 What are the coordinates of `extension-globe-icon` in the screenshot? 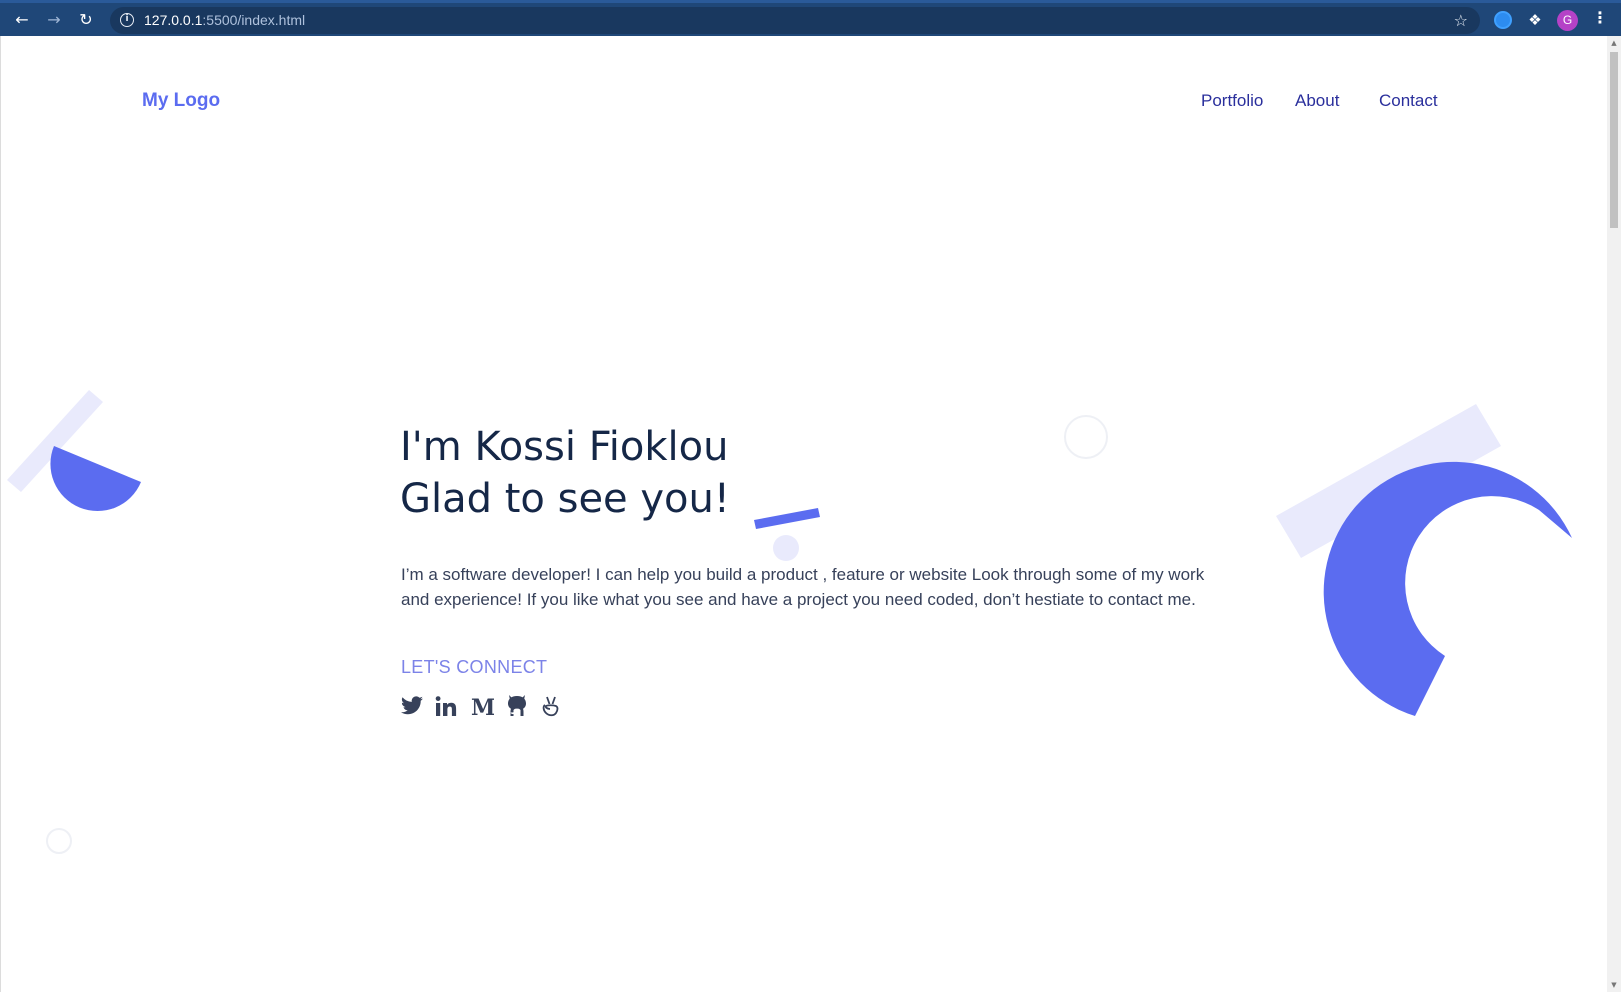 It's located at (1503, 20).